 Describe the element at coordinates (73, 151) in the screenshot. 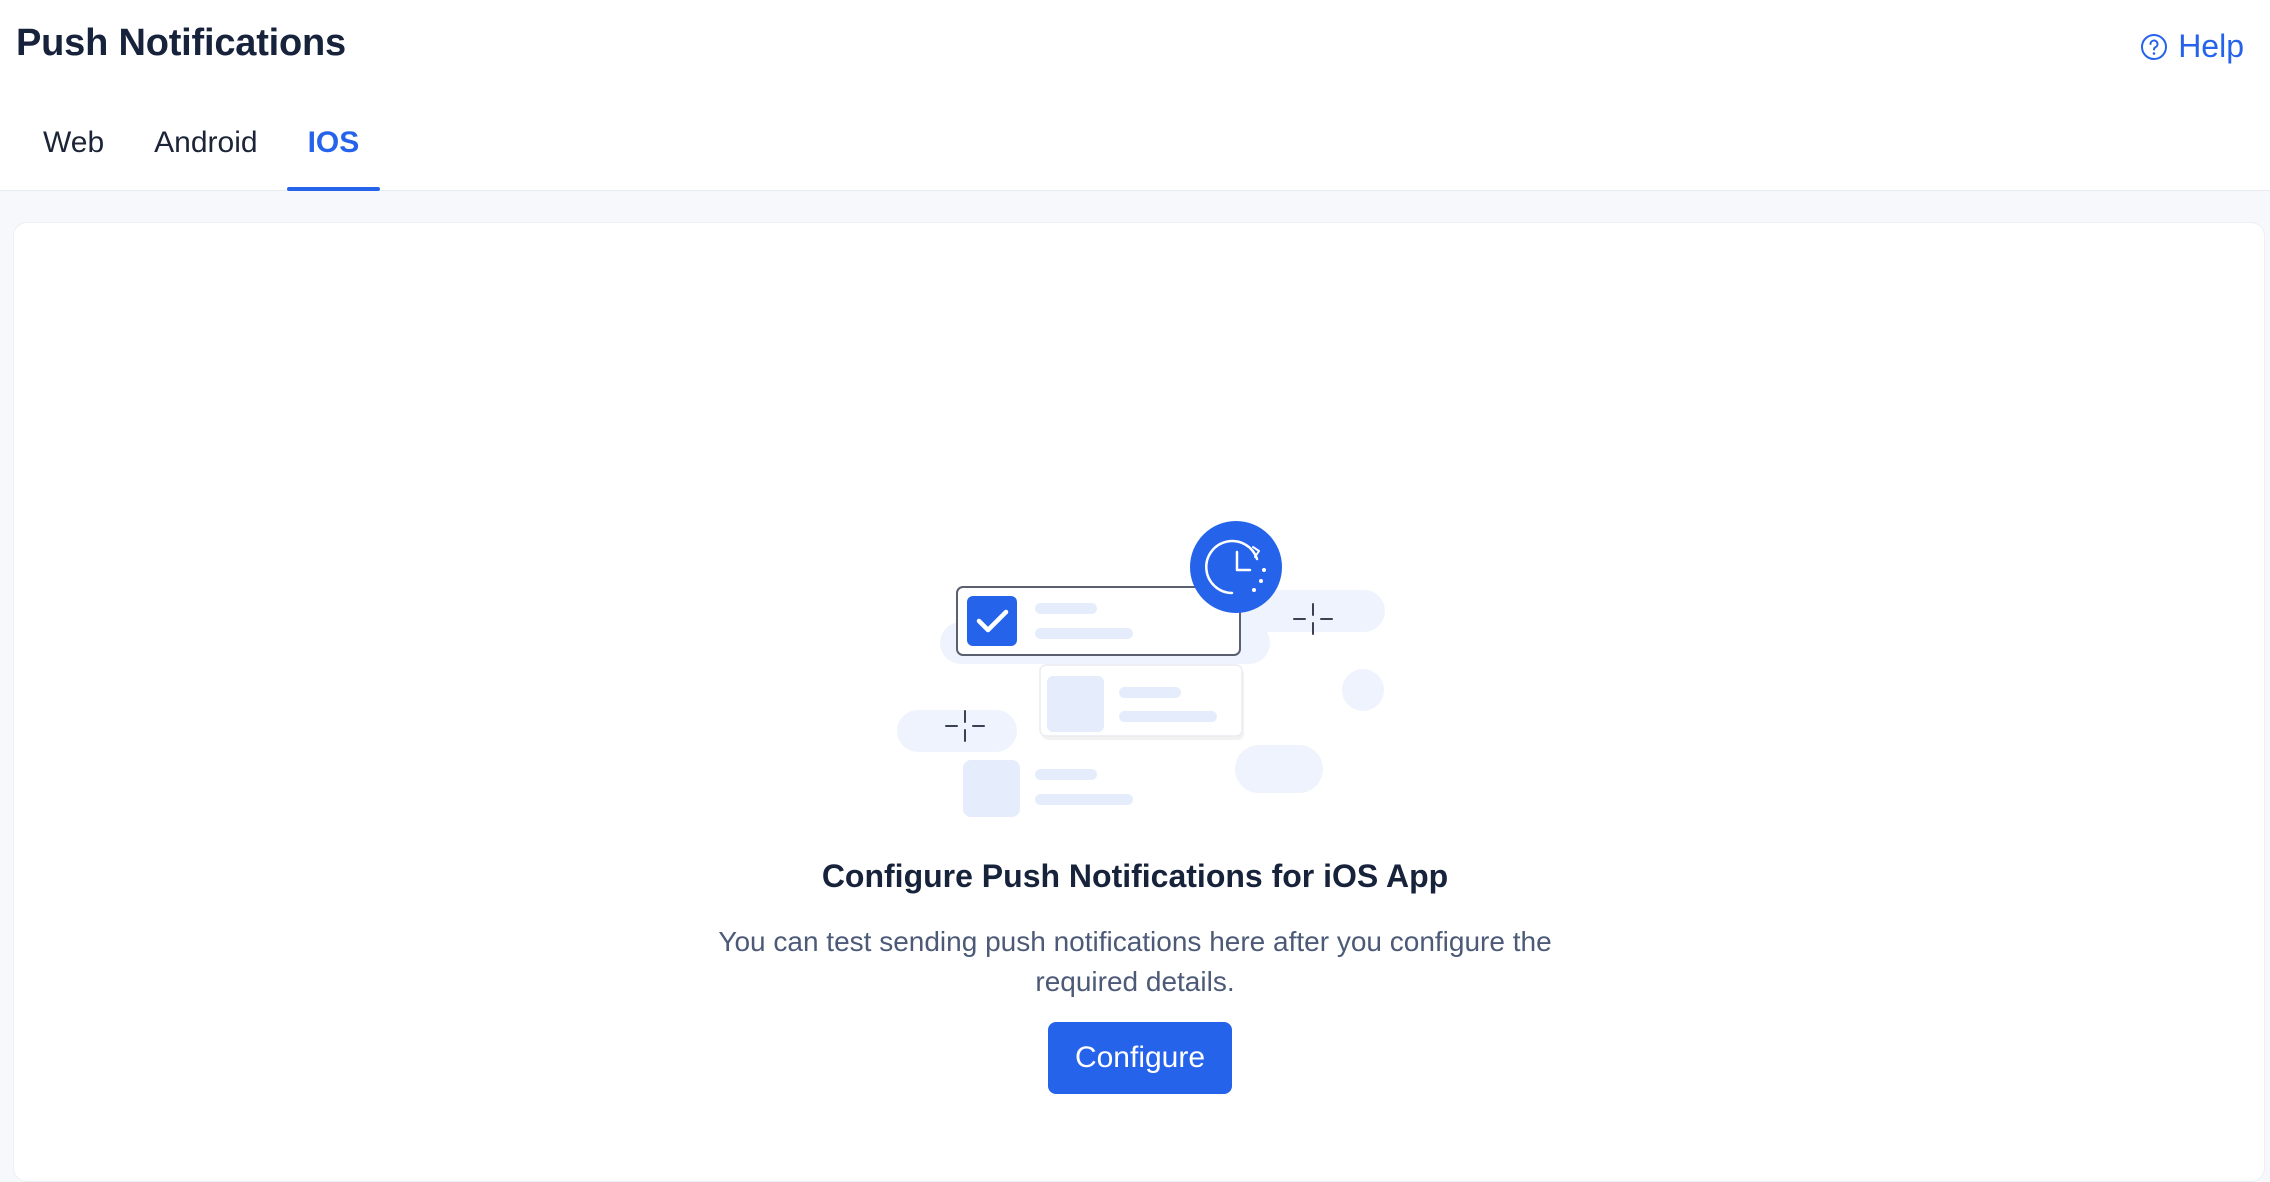

I see `tab-web: Web` at that location.